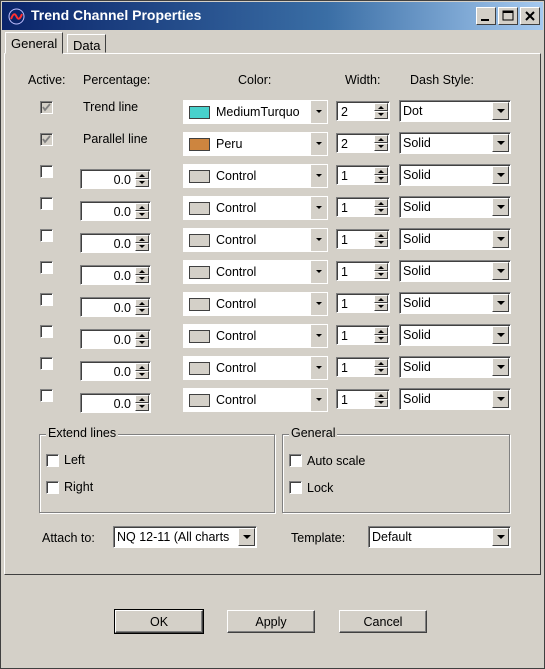 The width and height of the screenshot is (545, 669). Describe the element at coordinates (246, 537) in the screenshot. I see `attach-to-dropdown-button` at that location.